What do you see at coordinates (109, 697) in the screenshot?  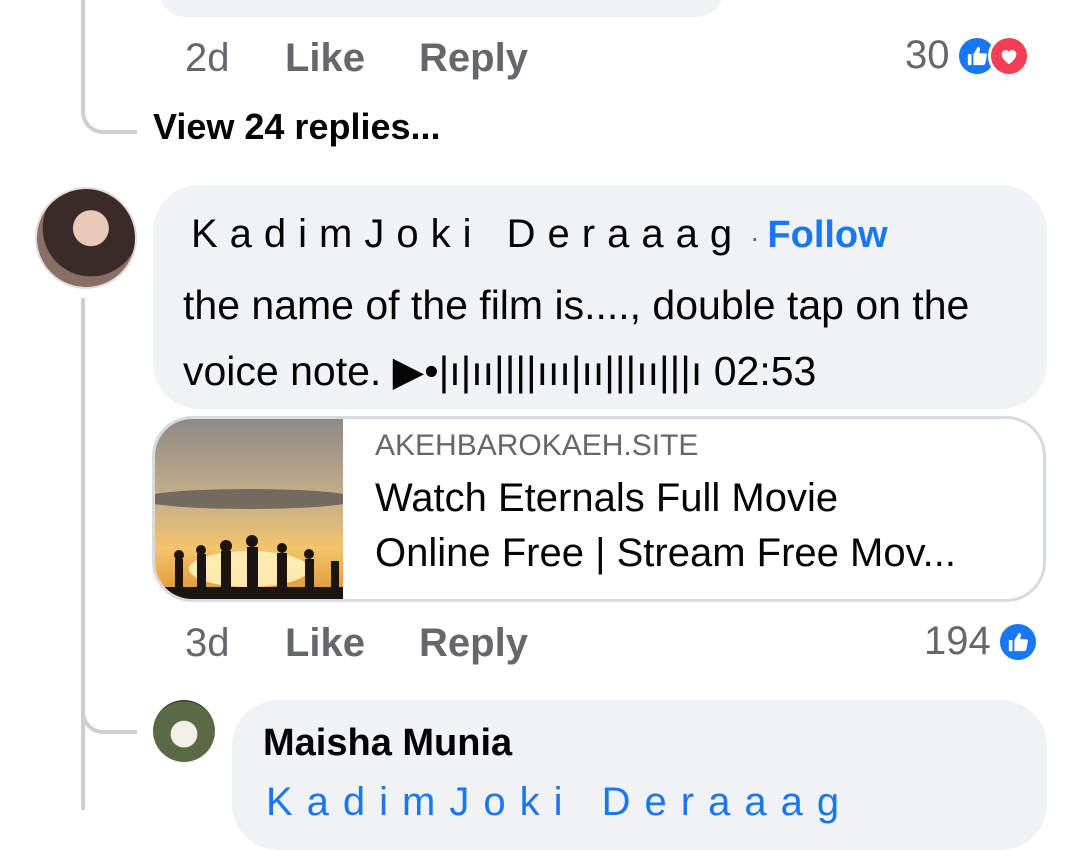 I see `thread-connector-reply` at bounding box center [109, 697].